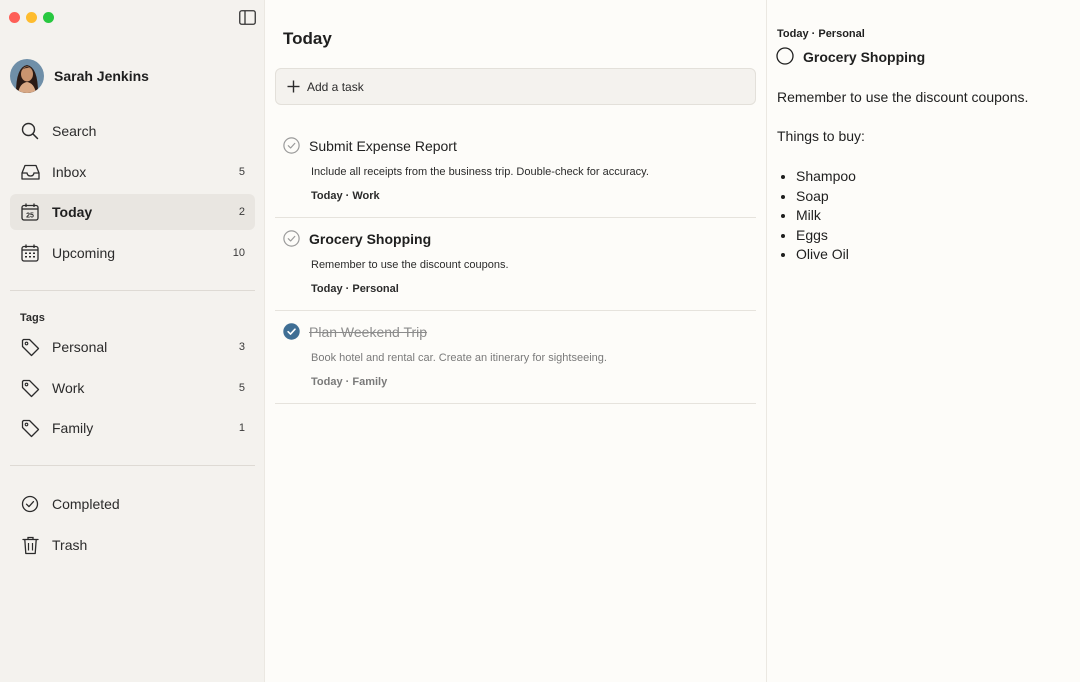 This screenshot has width=1080, height=682. I want to click on sidebar-item-count: 10, so click(238, 253).